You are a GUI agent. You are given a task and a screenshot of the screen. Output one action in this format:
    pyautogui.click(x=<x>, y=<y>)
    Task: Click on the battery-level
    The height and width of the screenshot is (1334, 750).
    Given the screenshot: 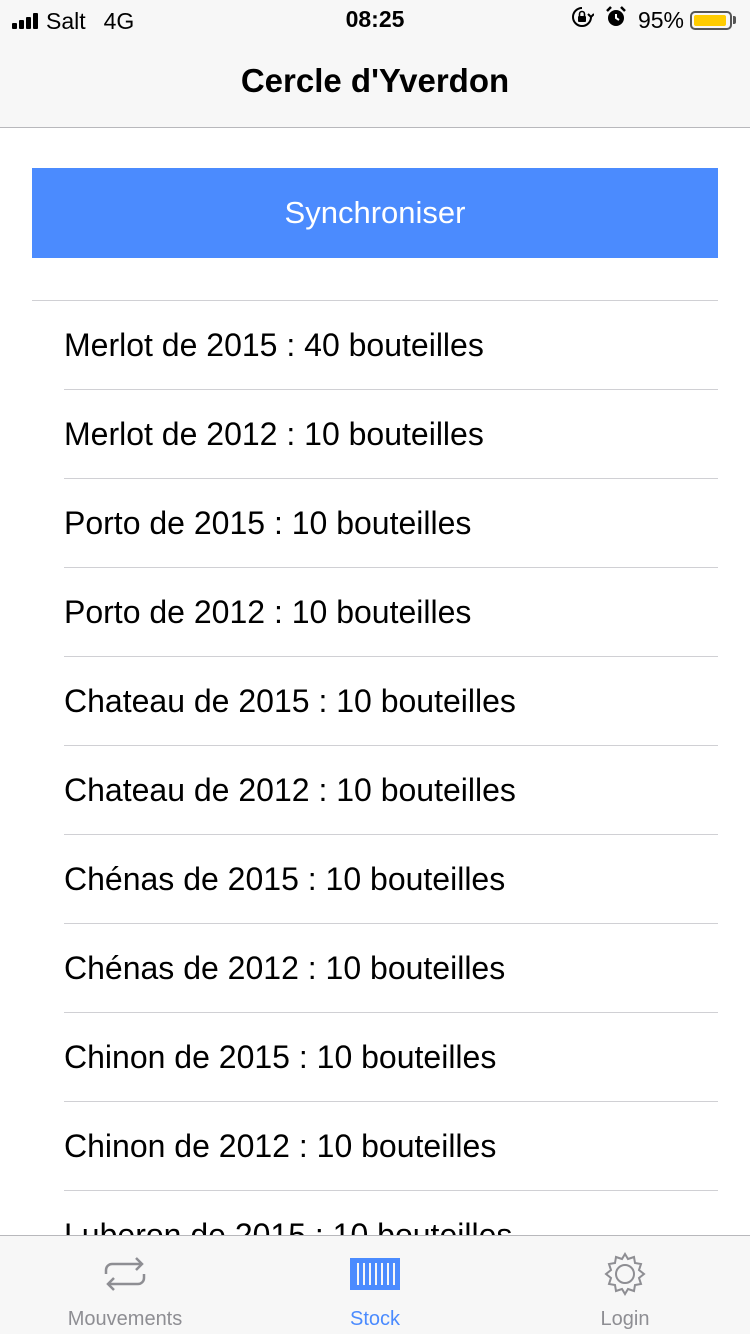 What is the action you would take?
    pyautogui.click(x=710, y=20)
    